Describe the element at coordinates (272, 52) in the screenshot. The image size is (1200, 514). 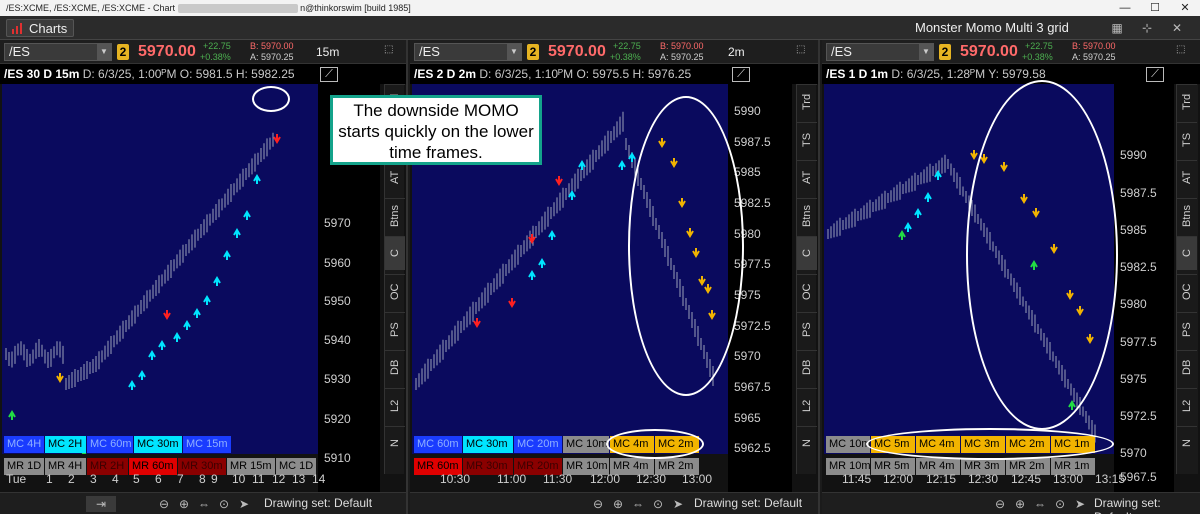
I see `bid-ask: B: 5970.00 A: 5970.25` at that location.